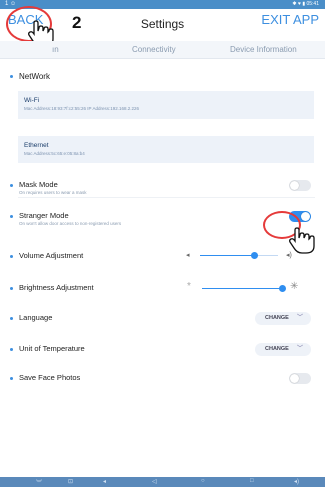 The height and width of the screenshot is (487, 325). I want to click on wifi-title: Wi-Fi, so click(32, 100).